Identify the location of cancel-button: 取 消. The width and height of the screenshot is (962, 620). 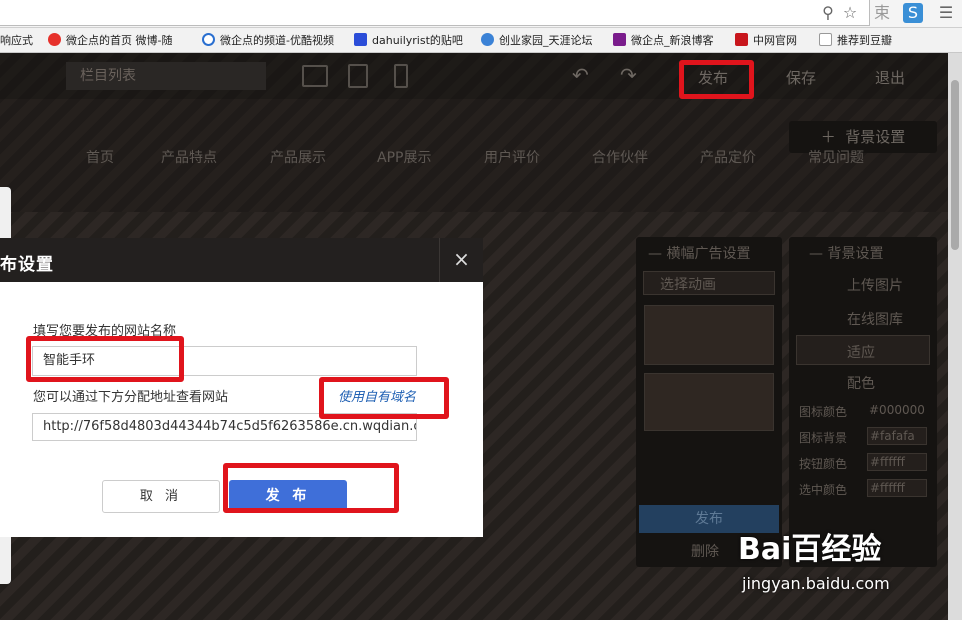
(161, 496).